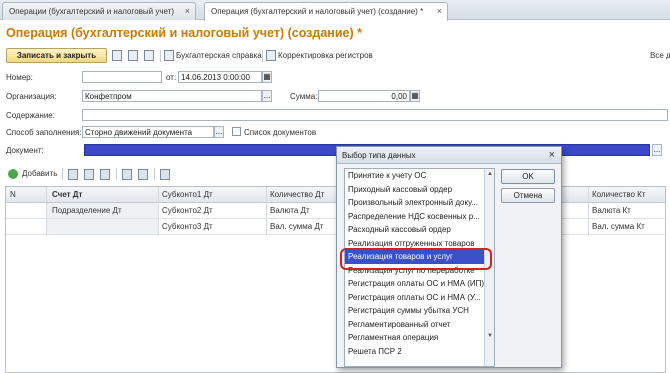 The height and width of the screenshot is (373, 670). Describe the element at coordinates (415, 230) in the screenshot. I see `list-item: Расходный кассовый ордер` at that location.